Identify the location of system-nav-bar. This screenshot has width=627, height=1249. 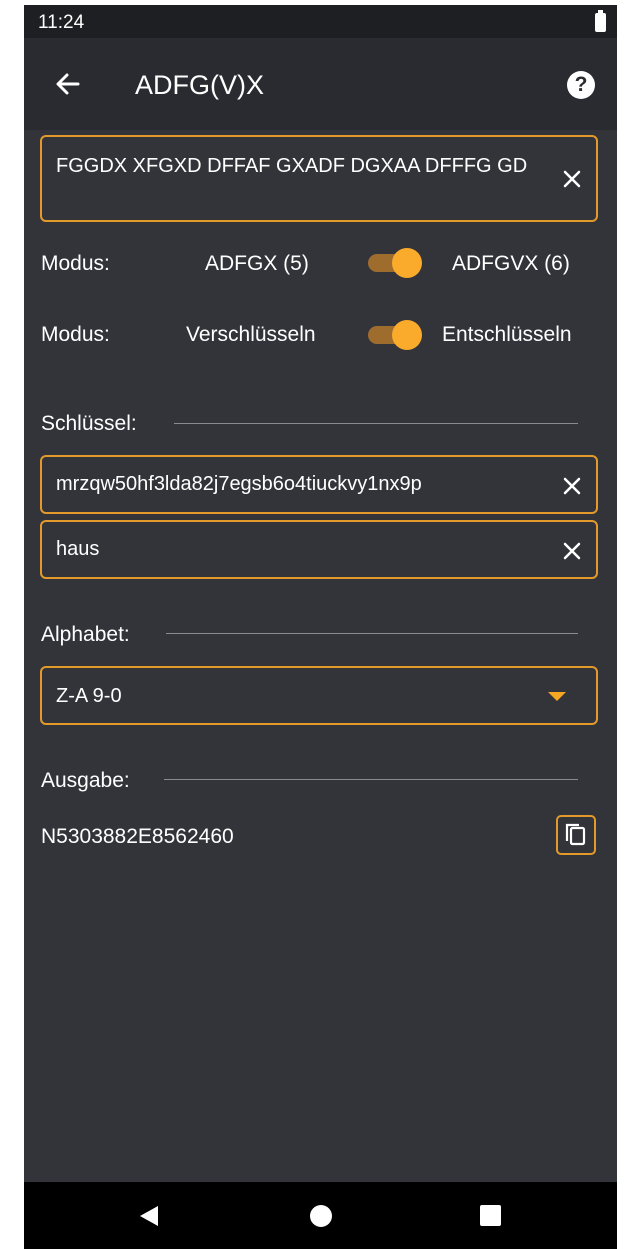
(320, 1215).